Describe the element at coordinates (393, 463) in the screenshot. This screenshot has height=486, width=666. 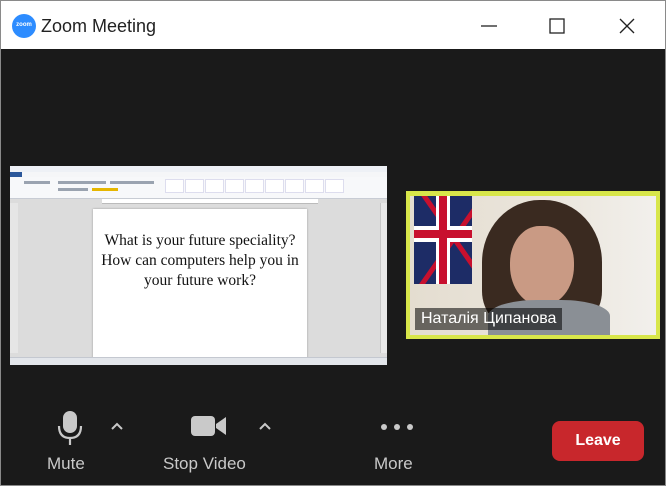
I see `more-label: More` at that location.